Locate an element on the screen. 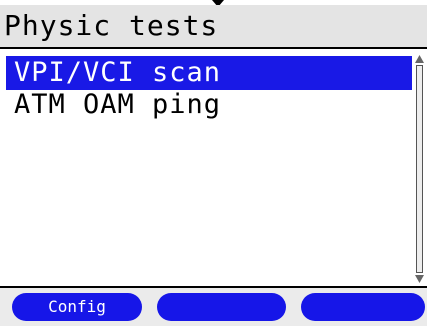 The image size is (427, 326). title-bar: Physic tests is located at coordinates (213, 27).